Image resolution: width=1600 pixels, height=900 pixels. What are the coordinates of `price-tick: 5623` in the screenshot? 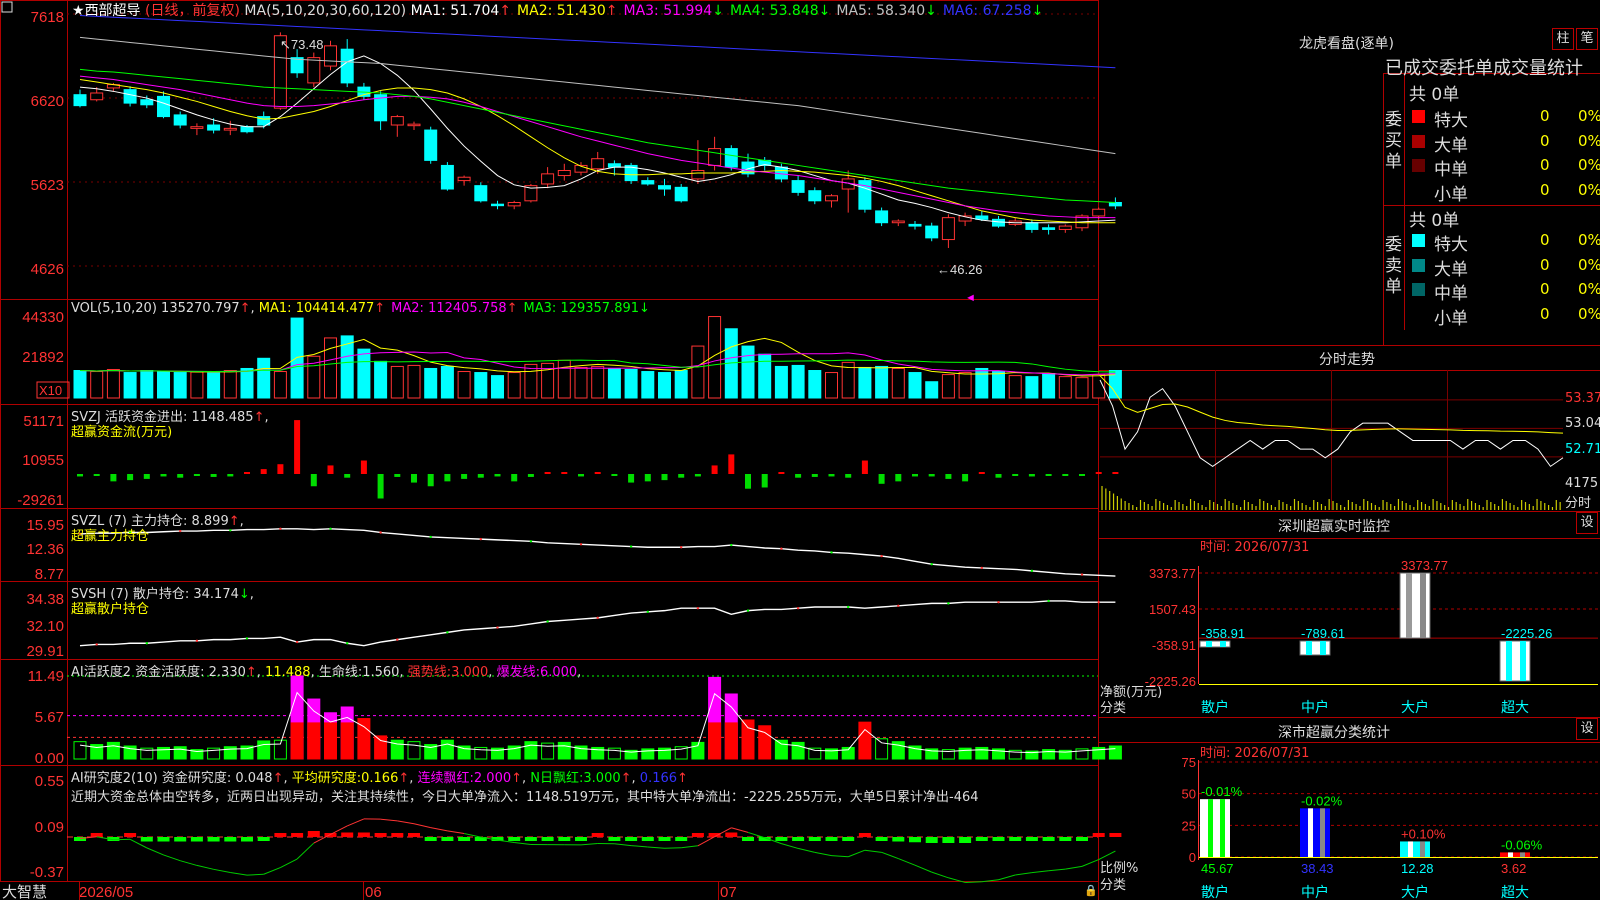 It's located at (47, 185).